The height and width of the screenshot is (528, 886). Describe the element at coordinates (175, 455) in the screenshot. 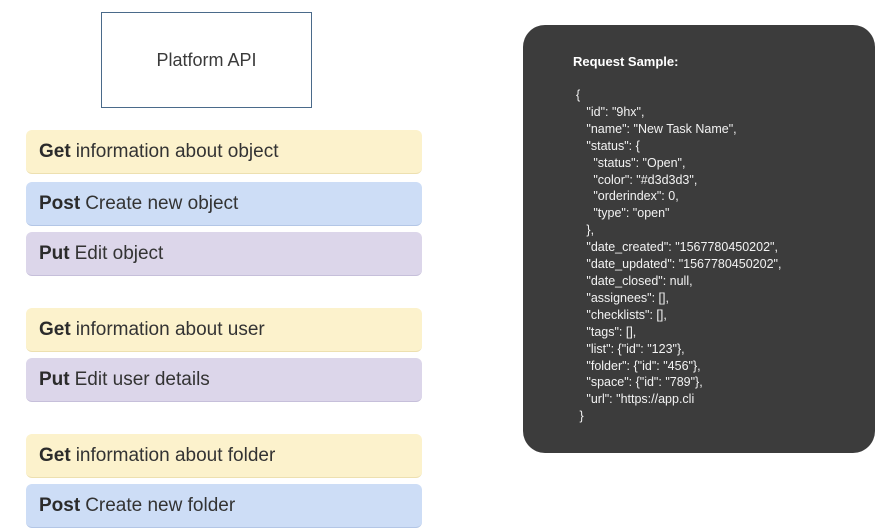

I see `endpoint-description: information about folder` at that location.